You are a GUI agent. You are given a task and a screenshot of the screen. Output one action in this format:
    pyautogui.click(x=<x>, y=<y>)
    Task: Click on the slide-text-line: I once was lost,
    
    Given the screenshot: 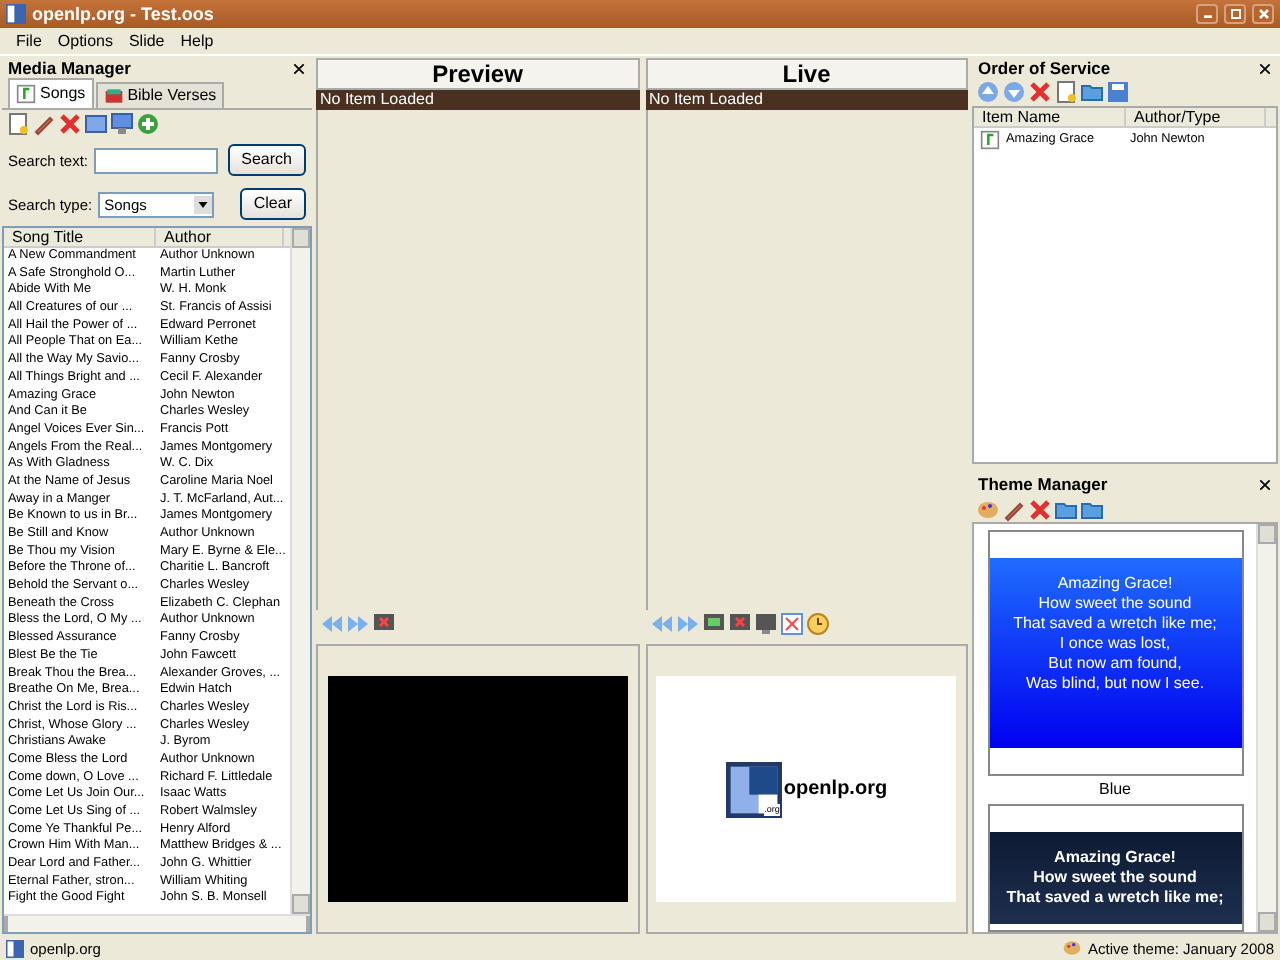 What is the action you would take?
    pyautogui.click(x=1115, y=644)
    